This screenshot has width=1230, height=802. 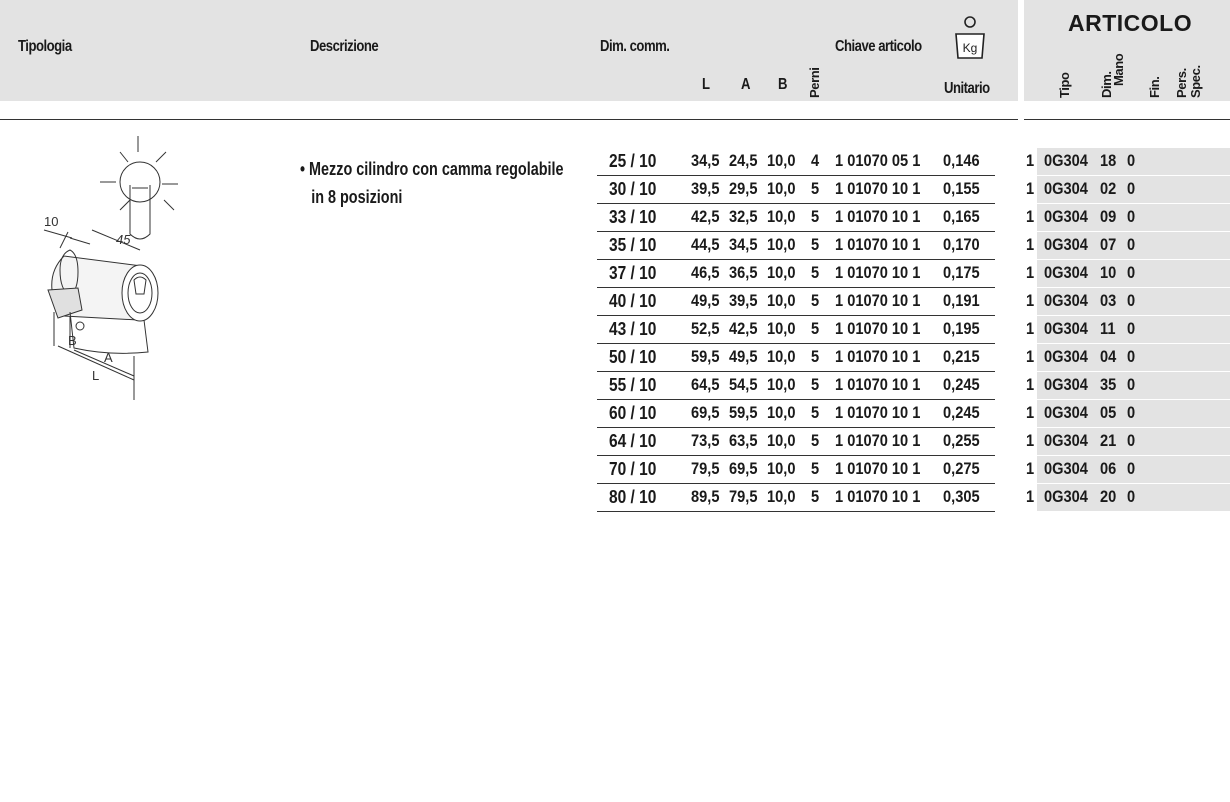 I want to click on articolo-row: 1 0G304 11 0, so click(x=1127, y=330).